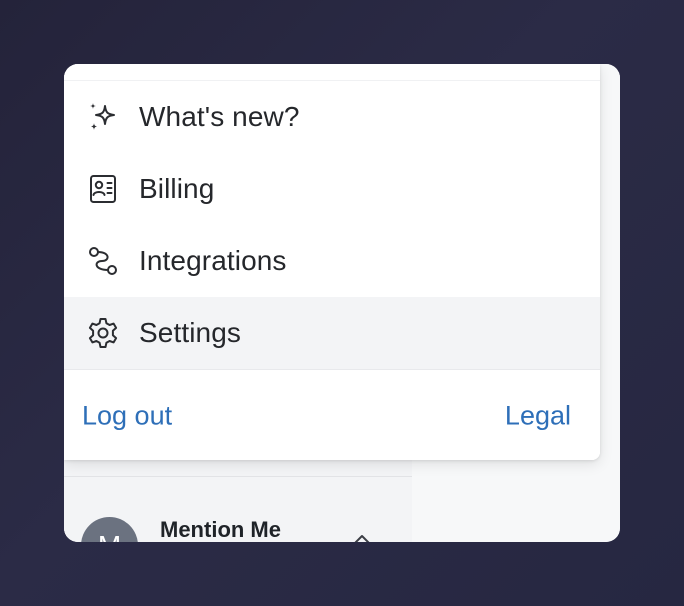 The height and width of the screenshot is (606, 684). What do you see at coordinates (332, 333) in the screenshot?
I see `menu-item-settings: Settings` at bounding box center [332, 333].